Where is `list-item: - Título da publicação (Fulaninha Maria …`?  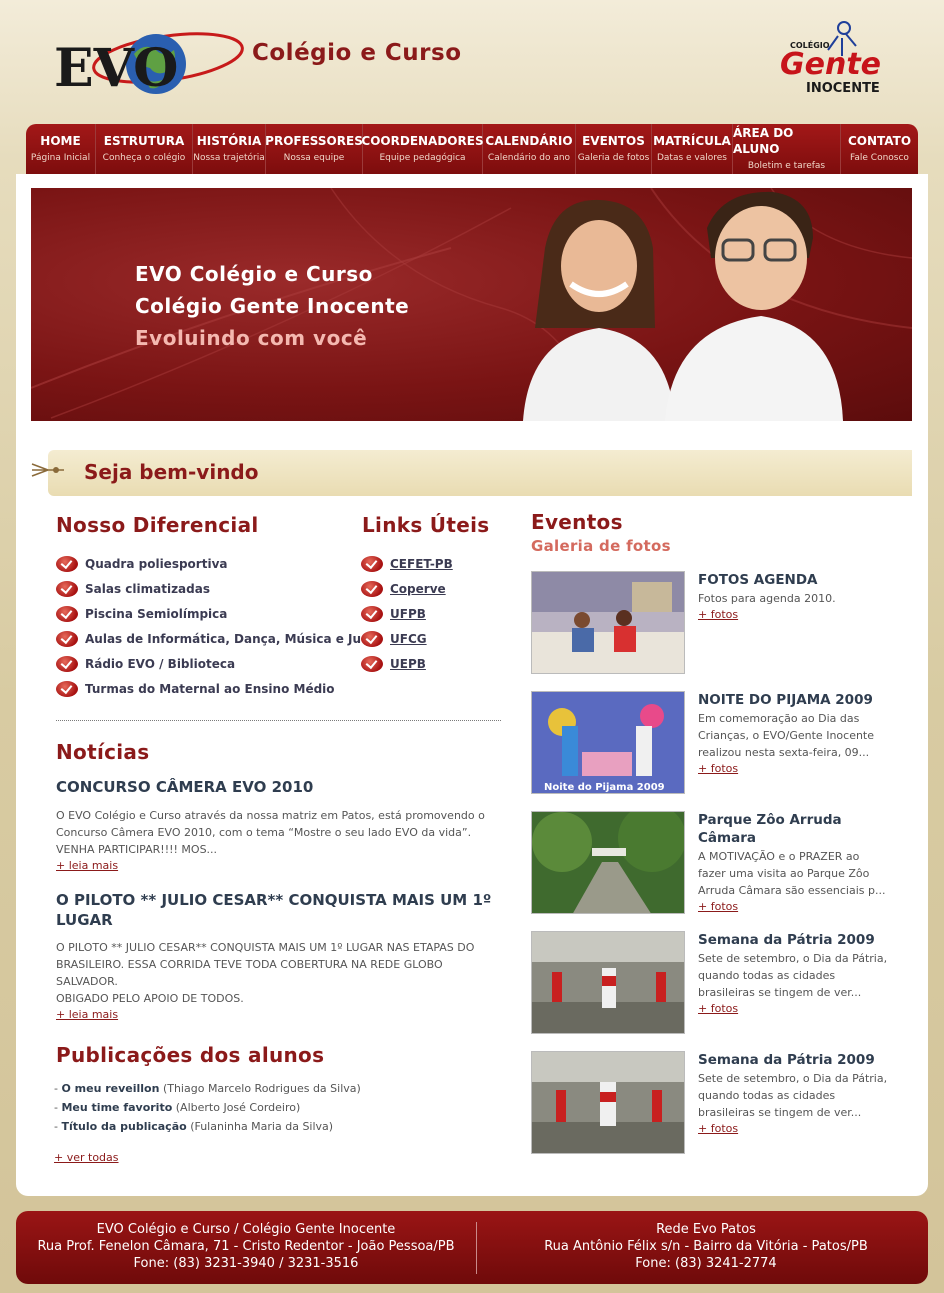
list-item: - Título da publicação (Fulaninha Maria … is located at coordinates (207, 1126).